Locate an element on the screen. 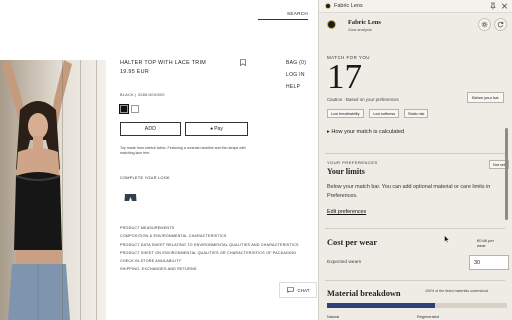 Image resolution: width=512 pixels, height=320 pixels. panel-scrollbar is located at coordinates (506, 174).